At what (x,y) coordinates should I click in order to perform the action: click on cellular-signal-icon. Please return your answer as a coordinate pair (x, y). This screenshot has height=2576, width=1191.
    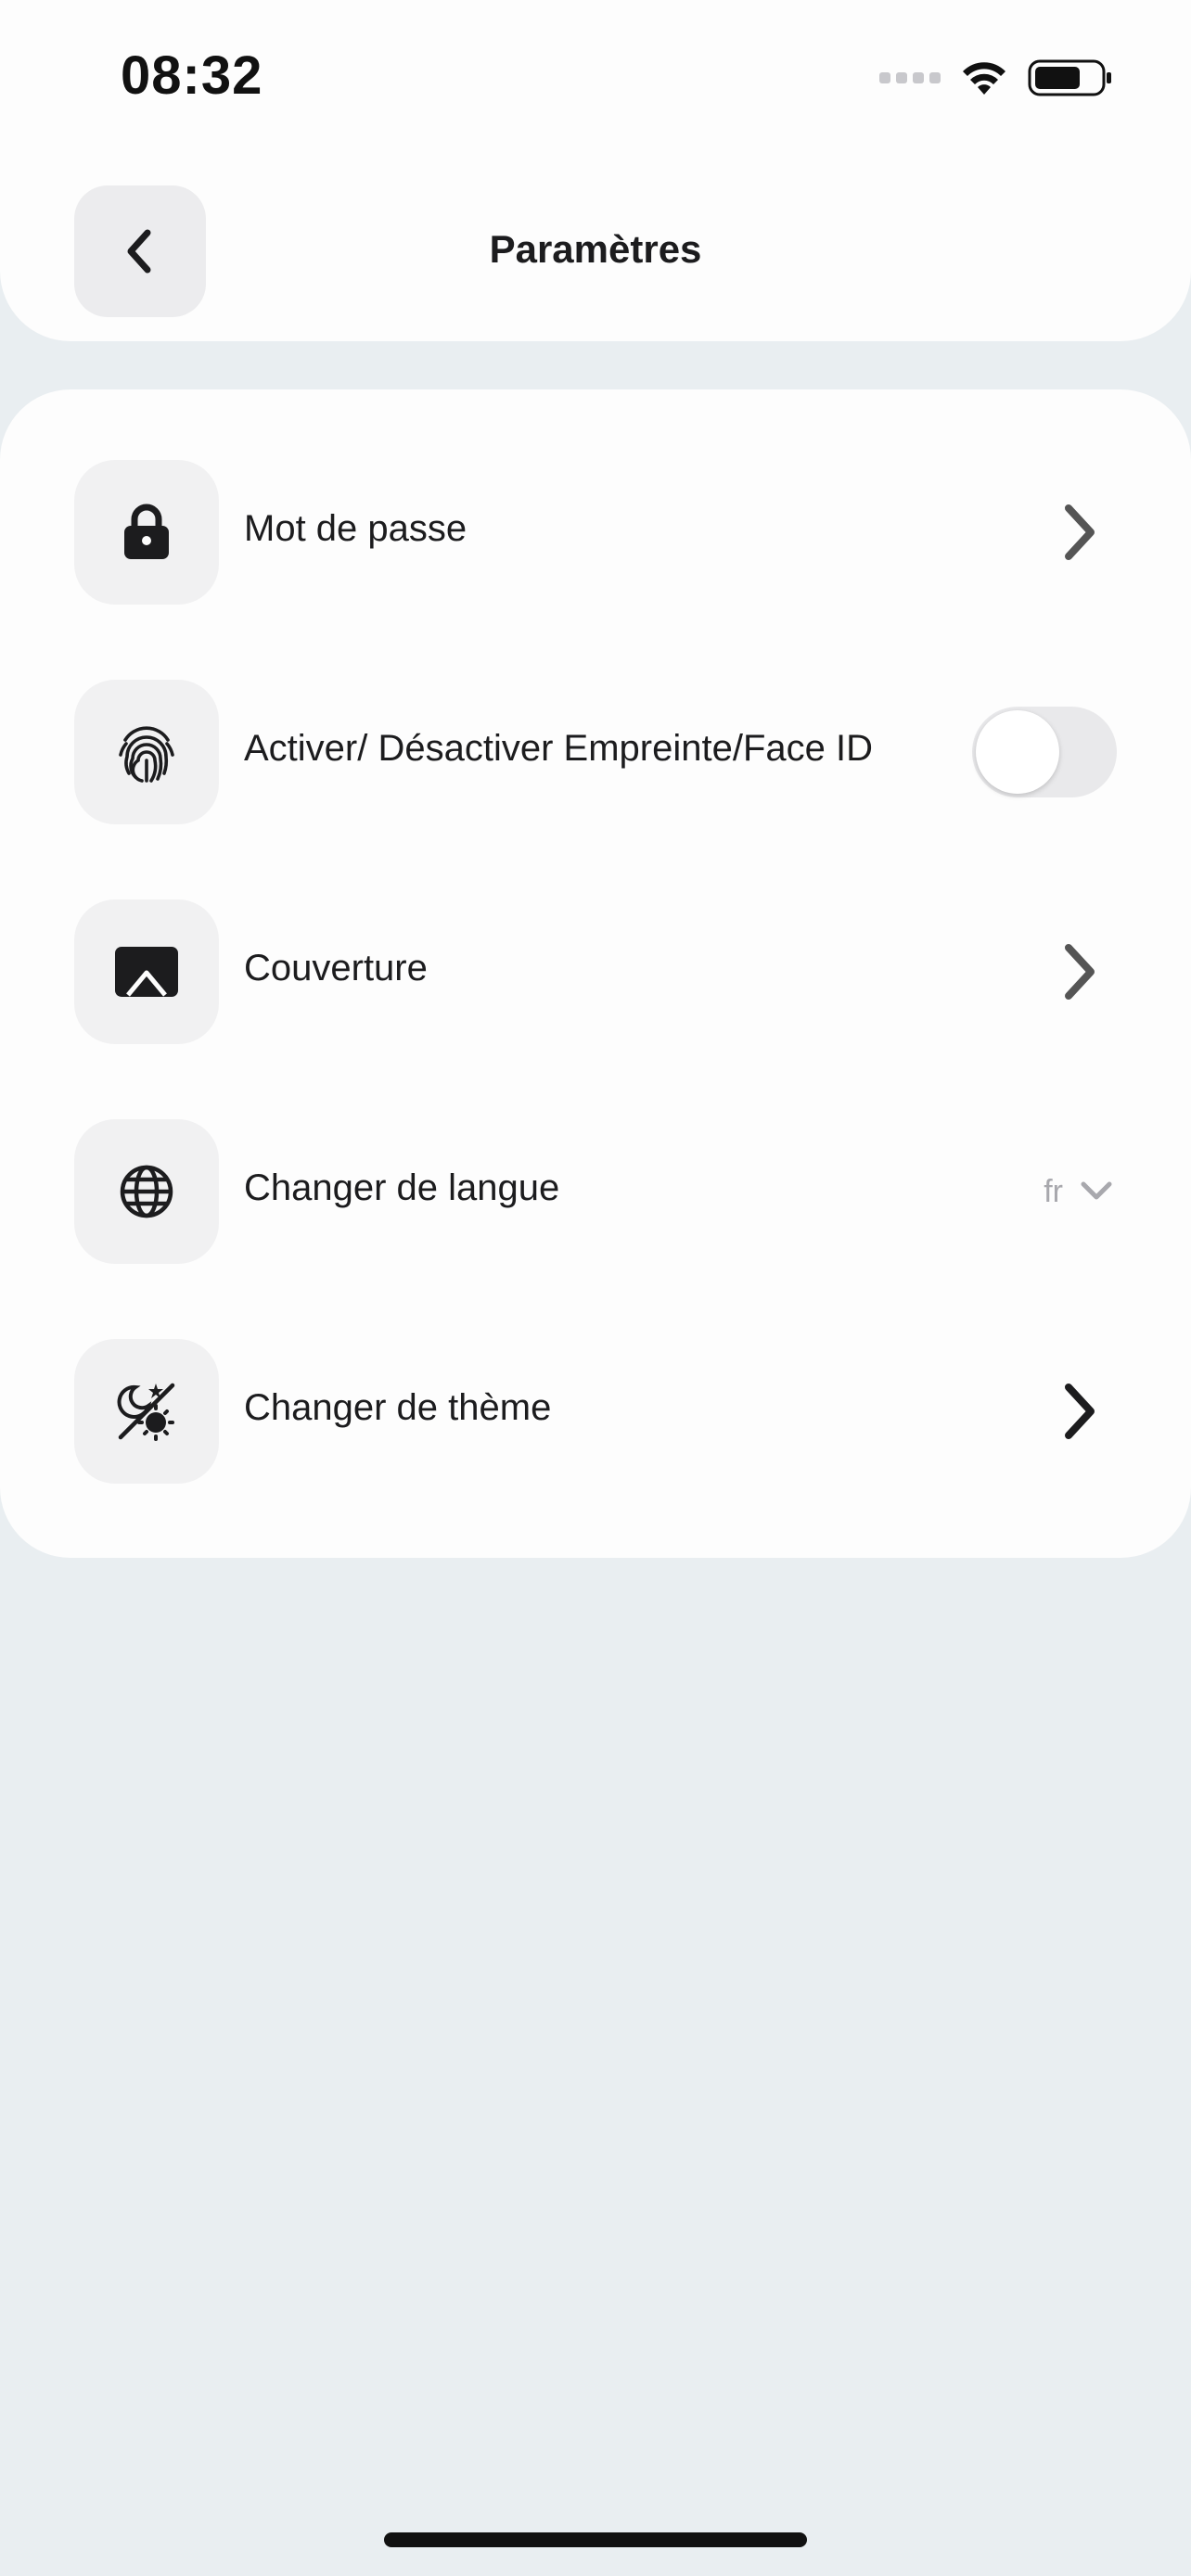
    Looking at the image, I should click on (910, 77).